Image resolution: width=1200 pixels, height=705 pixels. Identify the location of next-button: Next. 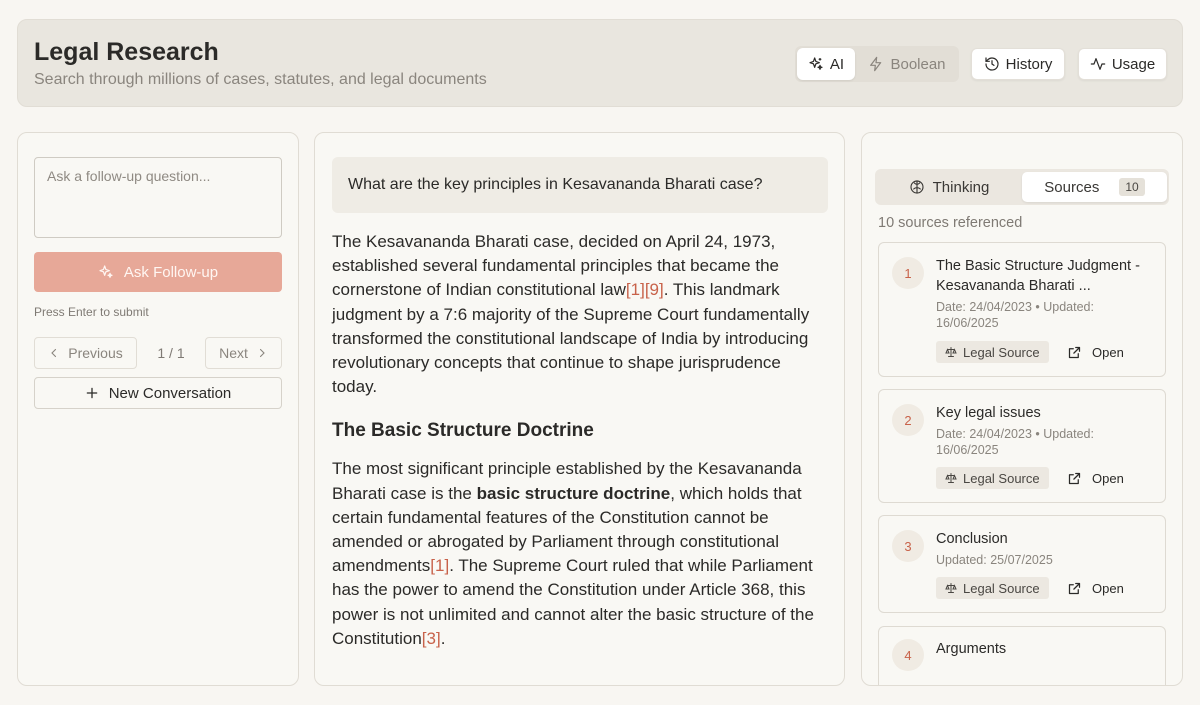
(243, 353).